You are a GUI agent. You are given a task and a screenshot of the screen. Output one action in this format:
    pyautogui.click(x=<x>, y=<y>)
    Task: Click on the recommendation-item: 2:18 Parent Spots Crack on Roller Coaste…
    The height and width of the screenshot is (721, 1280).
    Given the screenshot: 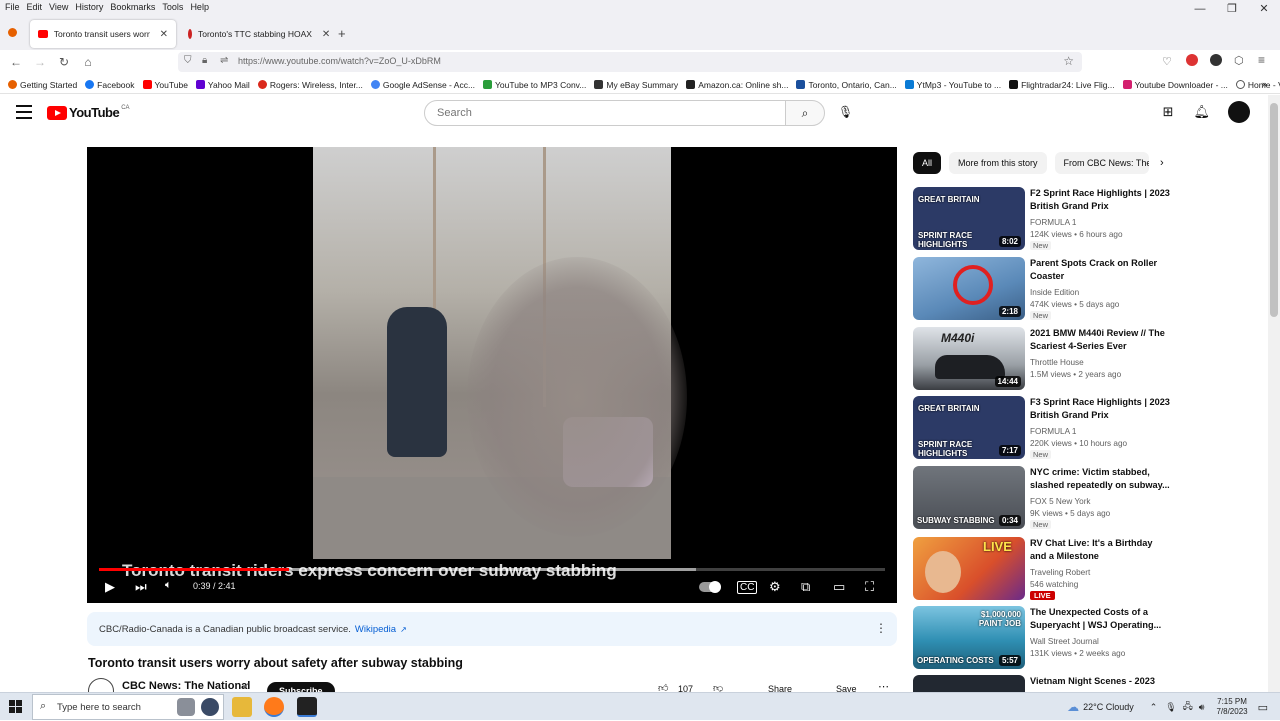 What is the action you would take?
    pyautogui.click(x=1048, y=289)
    